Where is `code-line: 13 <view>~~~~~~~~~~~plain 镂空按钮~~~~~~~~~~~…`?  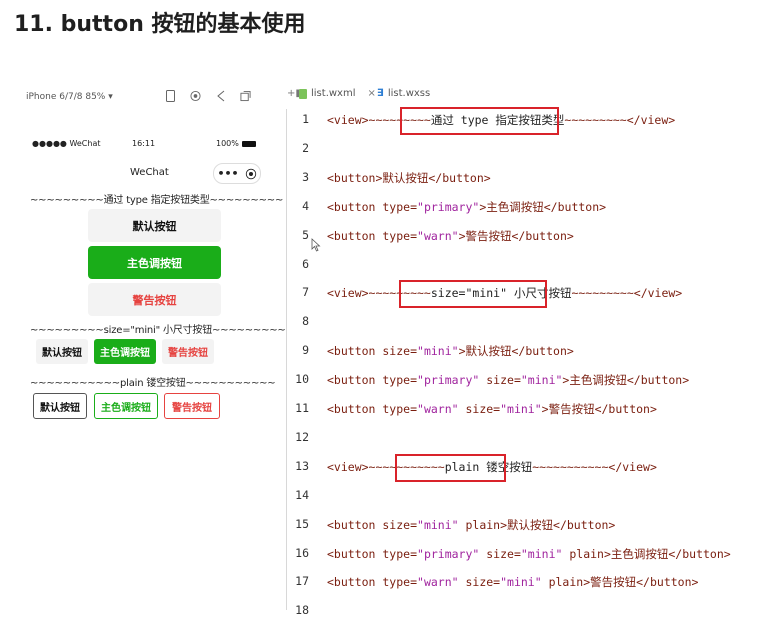
code-line: 13 <view>~~~~~~~~~~~plain 镂空按钮~~~~~~~~~~~… is located at coordinates (532, 469).